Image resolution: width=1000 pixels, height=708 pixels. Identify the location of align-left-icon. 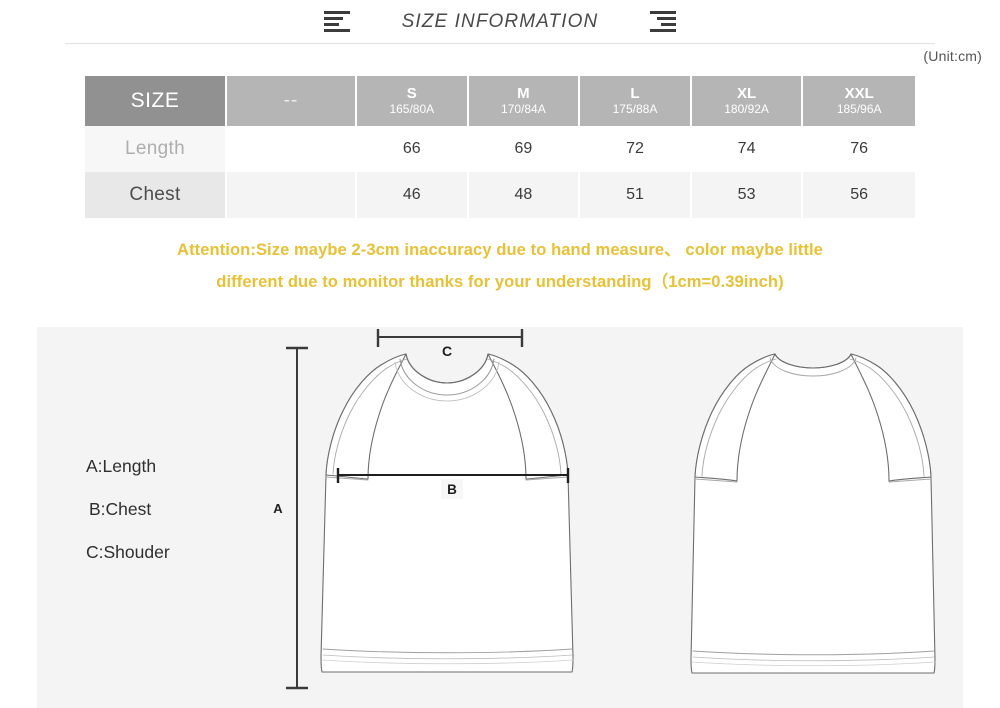
(336, 22).